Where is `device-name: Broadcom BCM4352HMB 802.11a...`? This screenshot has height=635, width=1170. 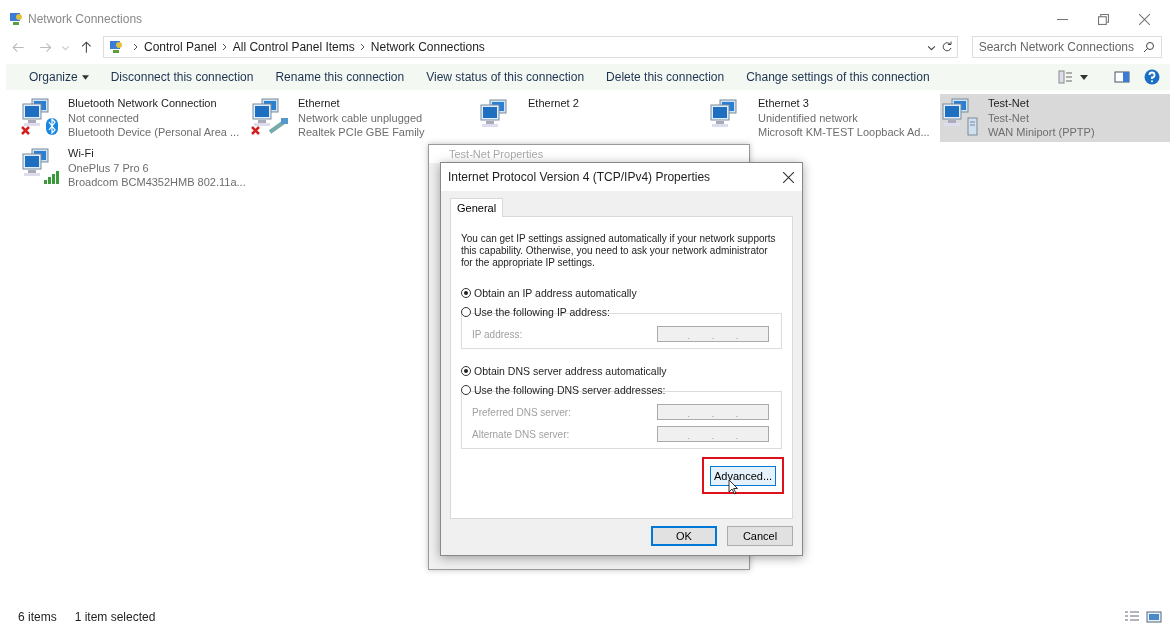
device-name: Broadcom BCM4352HMB 802.11a... is located at coordinates (157, 182).